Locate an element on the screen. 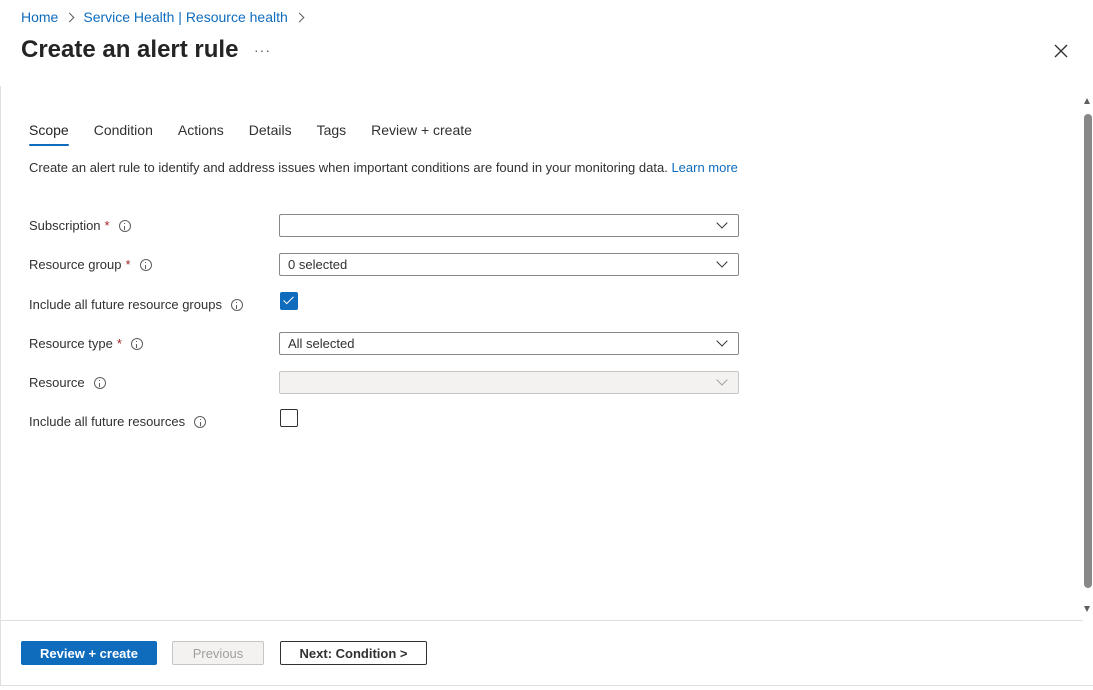  close-icon is located at coordinates (1061, 51).